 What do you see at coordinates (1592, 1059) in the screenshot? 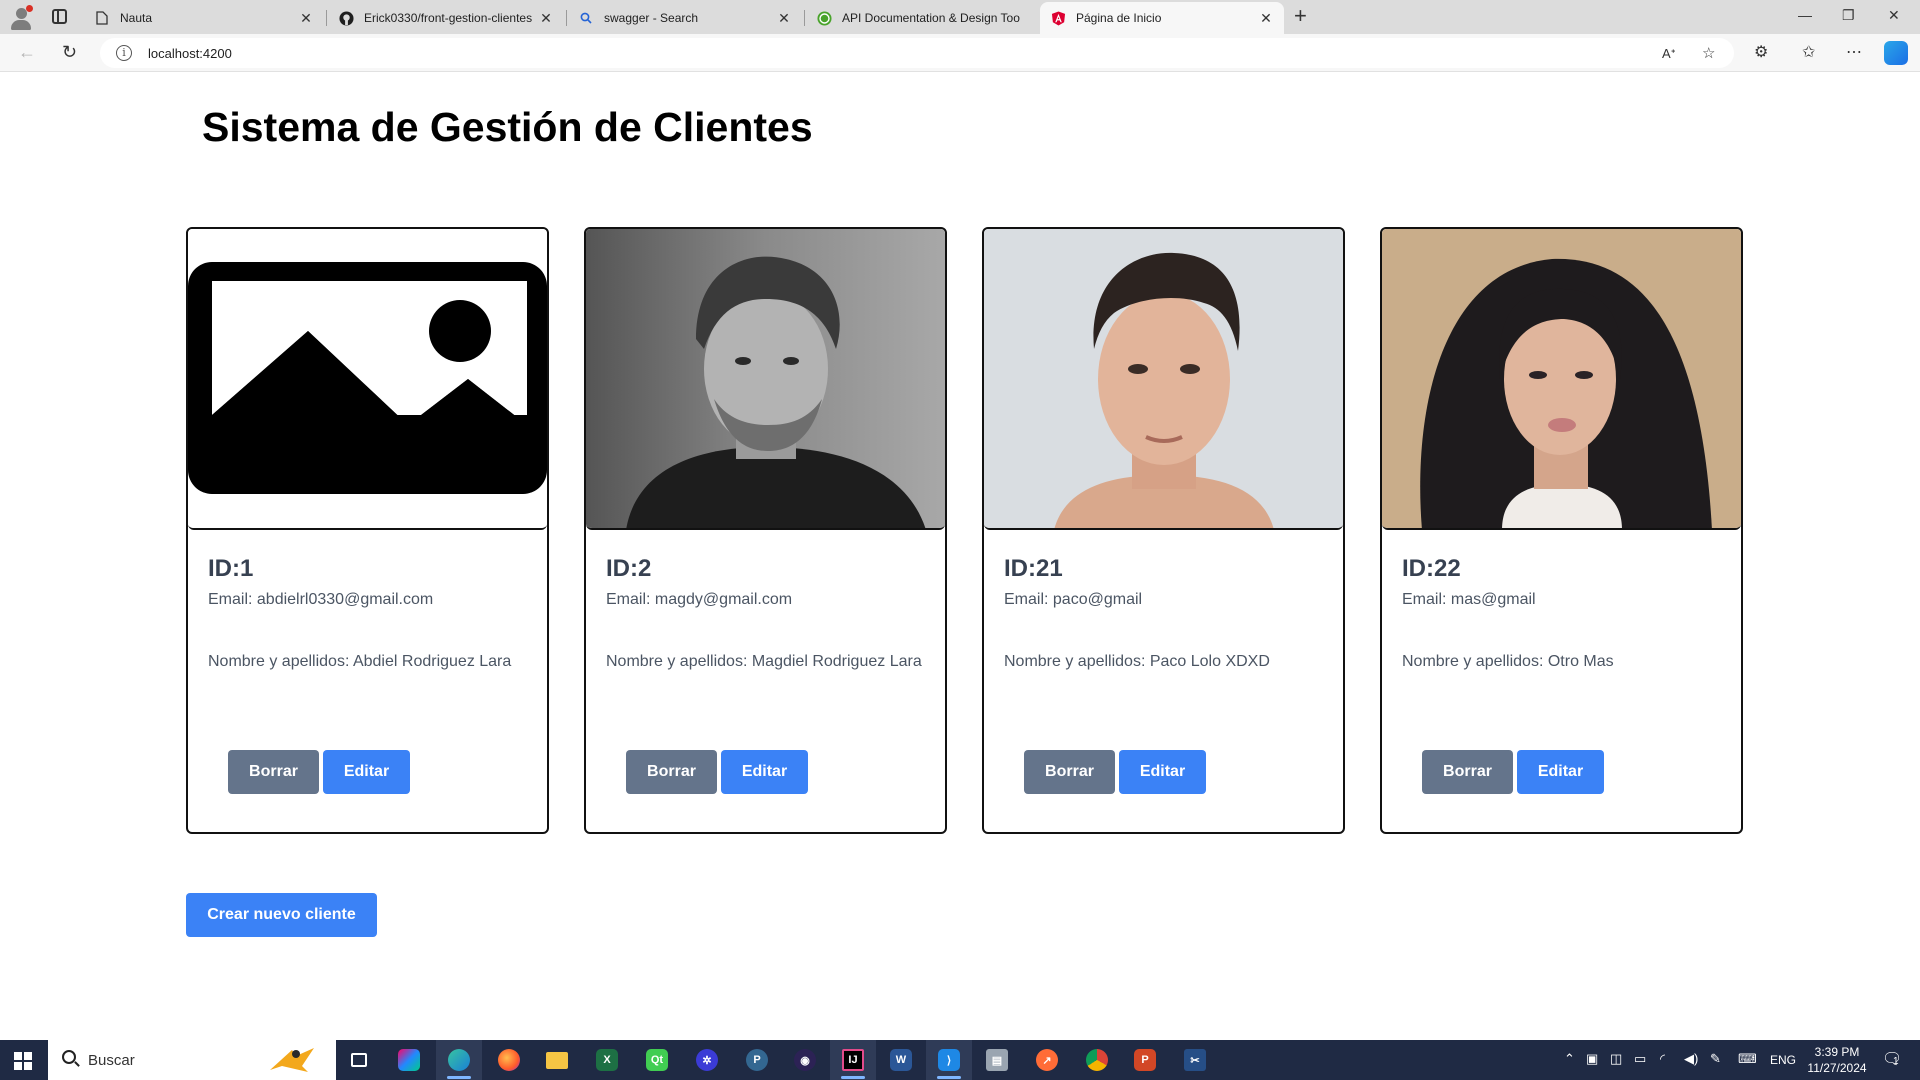
I see `tray-app-icon: ▣` at bounding box center [1592, 1059].